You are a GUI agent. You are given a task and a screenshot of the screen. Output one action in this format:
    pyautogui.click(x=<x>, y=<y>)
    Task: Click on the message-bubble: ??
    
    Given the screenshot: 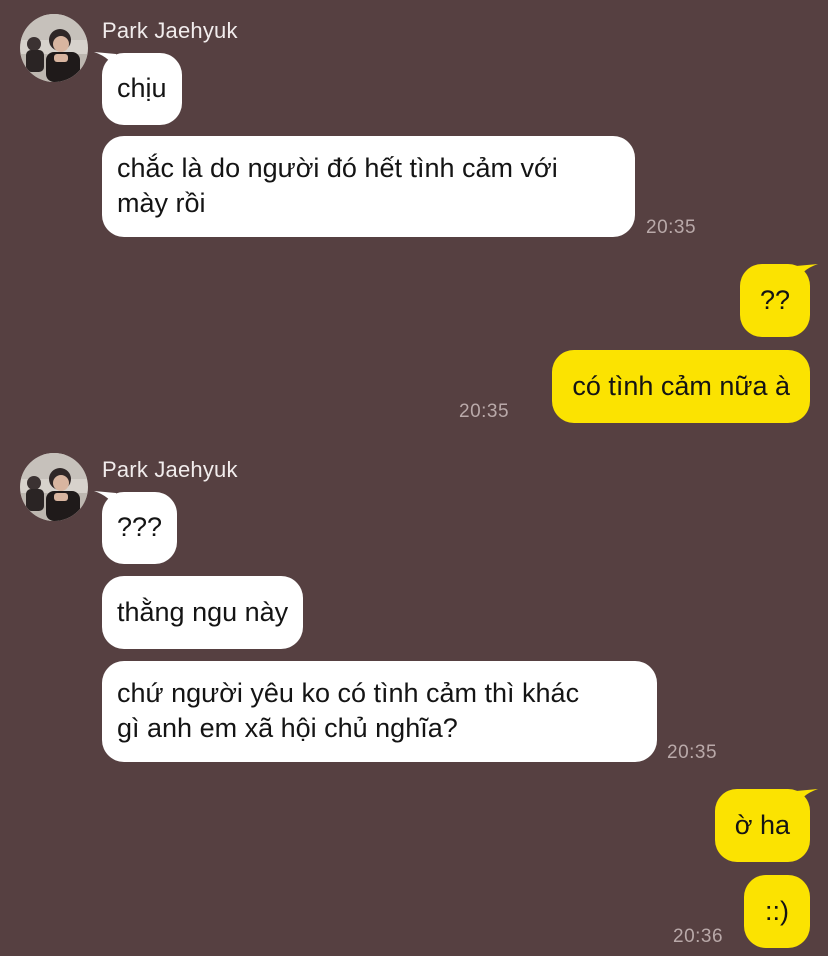 What is the action you would take?
    pyautogui.click(x=774, y=300)
    